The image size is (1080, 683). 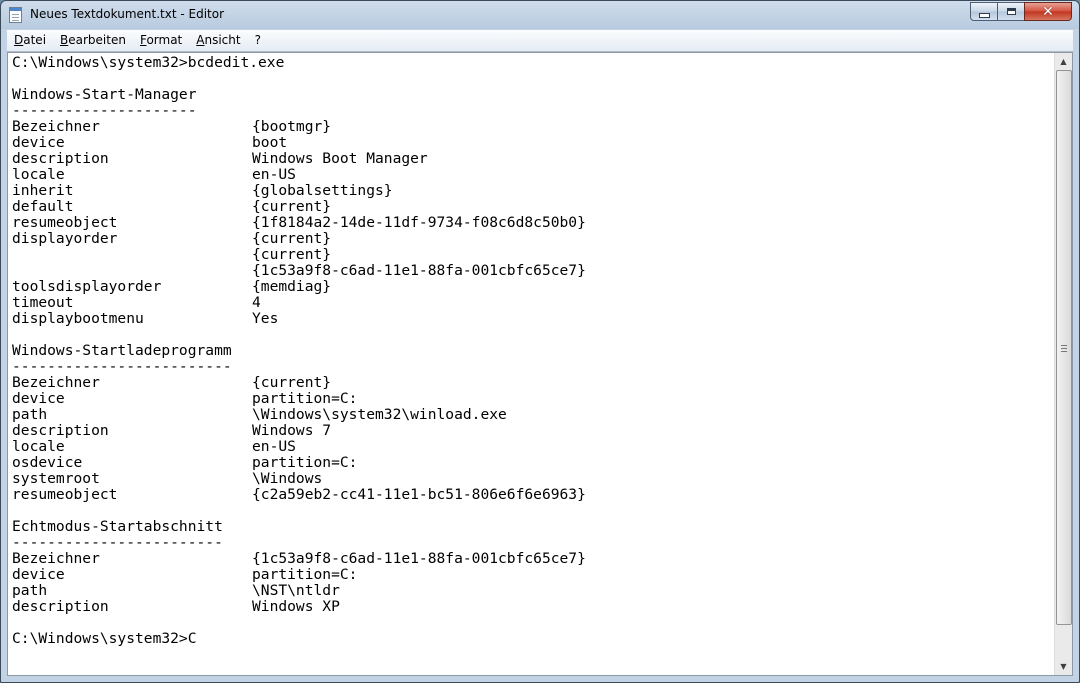 I want to click on text-line: -------------------------, so click(x=532, y=367).